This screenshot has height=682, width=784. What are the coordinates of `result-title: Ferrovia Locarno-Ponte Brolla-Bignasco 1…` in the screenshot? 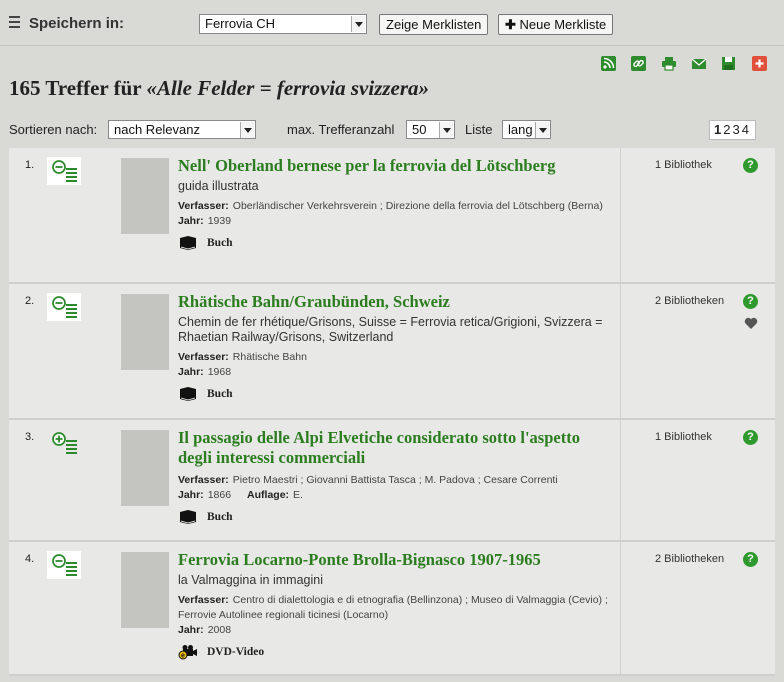 It's located at (393, 560).